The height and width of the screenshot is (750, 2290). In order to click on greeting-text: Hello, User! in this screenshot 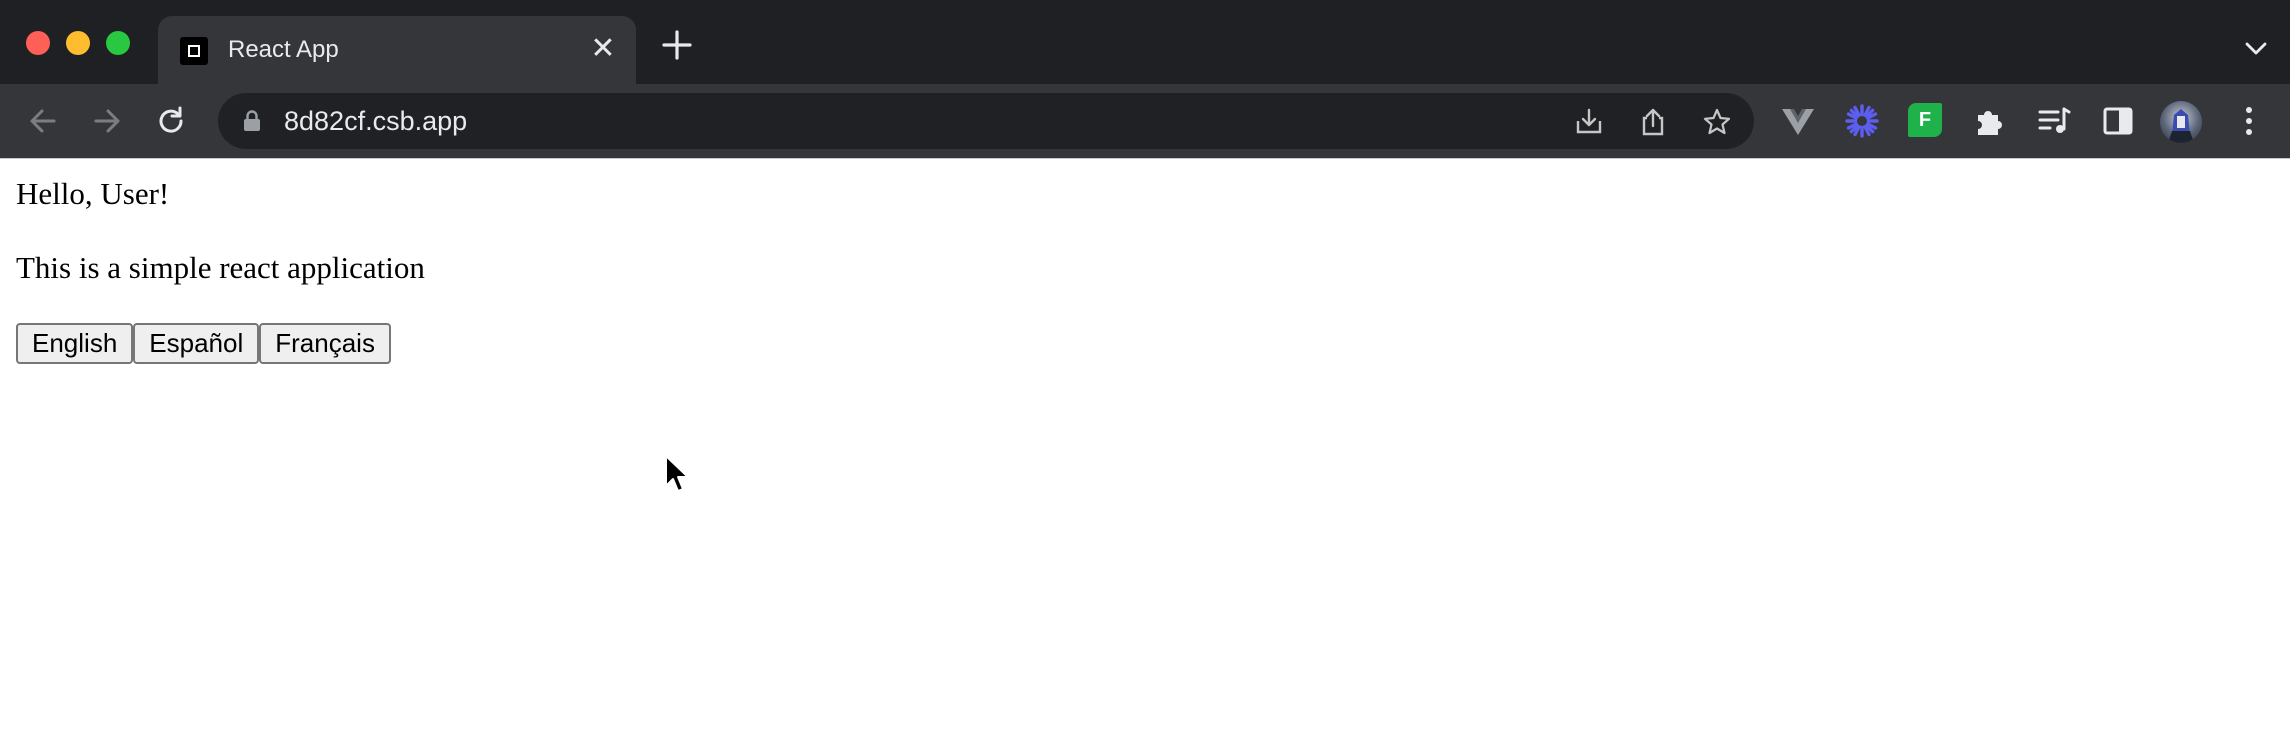, I will do `click(93, 193)`.